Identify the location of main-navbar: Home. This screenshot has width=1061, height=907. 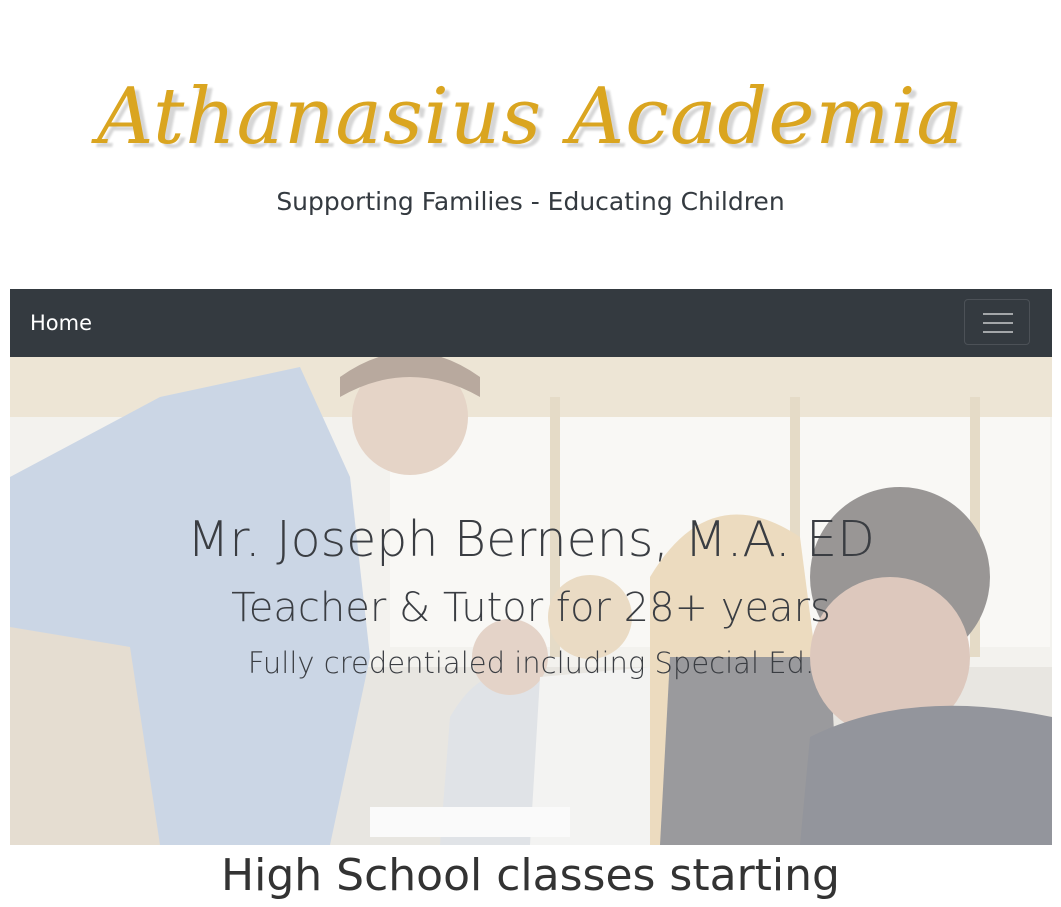
(531, 323).